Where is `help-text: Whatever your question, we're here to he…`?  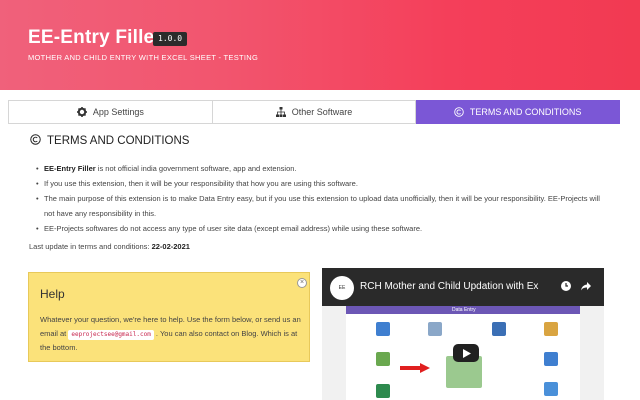
help-text: Whatever your question, we're here to he… is located at coordinates (172, 334).